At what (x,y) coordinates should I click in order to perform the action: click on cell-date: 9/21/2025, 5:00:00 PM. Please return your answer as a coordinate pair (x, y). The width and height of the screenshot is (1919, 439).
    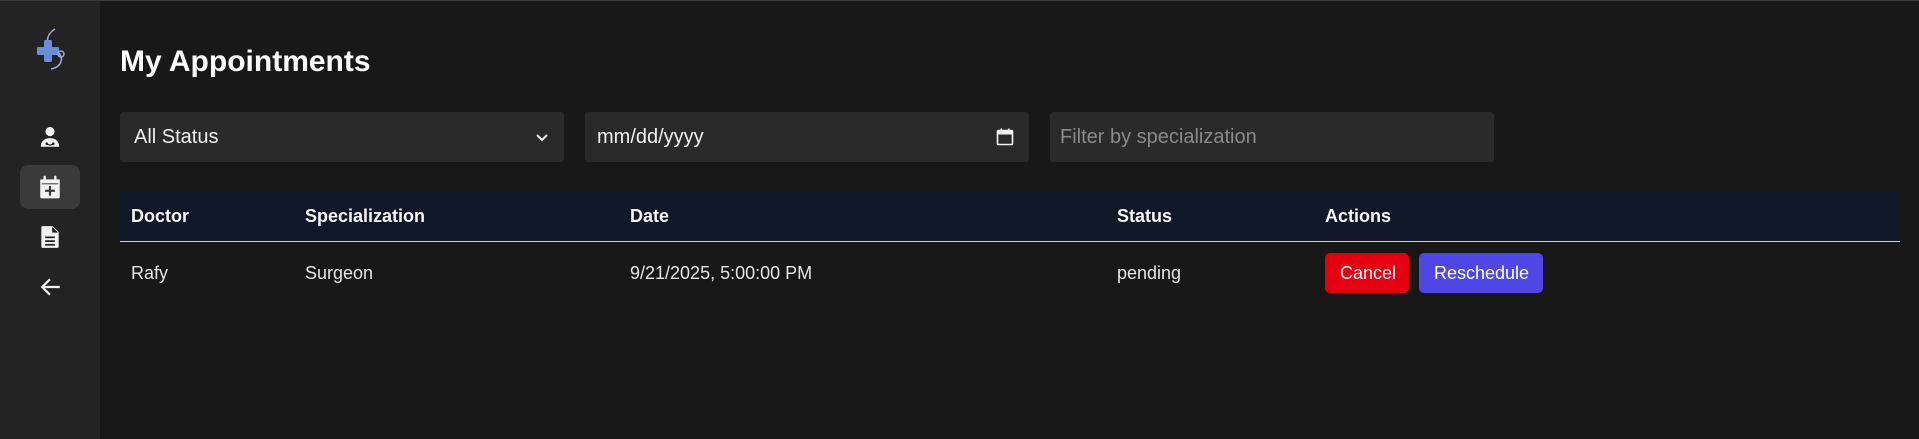
    Looking at the image, I should click on (721, 272).